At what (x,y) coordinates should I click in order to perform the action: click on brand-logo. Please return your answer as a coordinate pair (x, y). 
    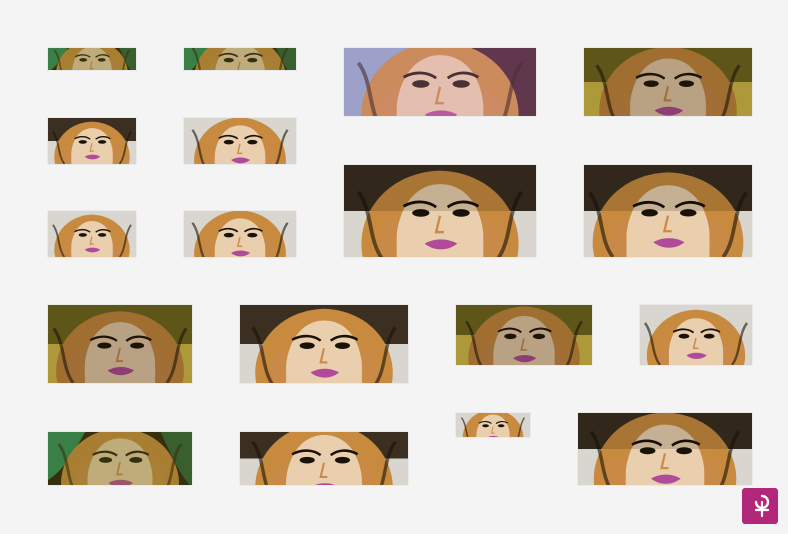
    Looking at the image, I should click on (760, 506).